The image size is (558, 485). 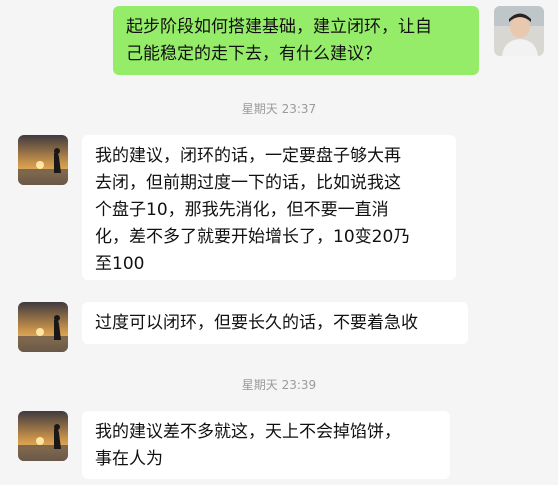 What do you see at coordinates (248, 183) in the screenshot?
I see `message-text-line: 去闭，但前期过度一下的话，比如说我这` at bounding box center [248, 183].